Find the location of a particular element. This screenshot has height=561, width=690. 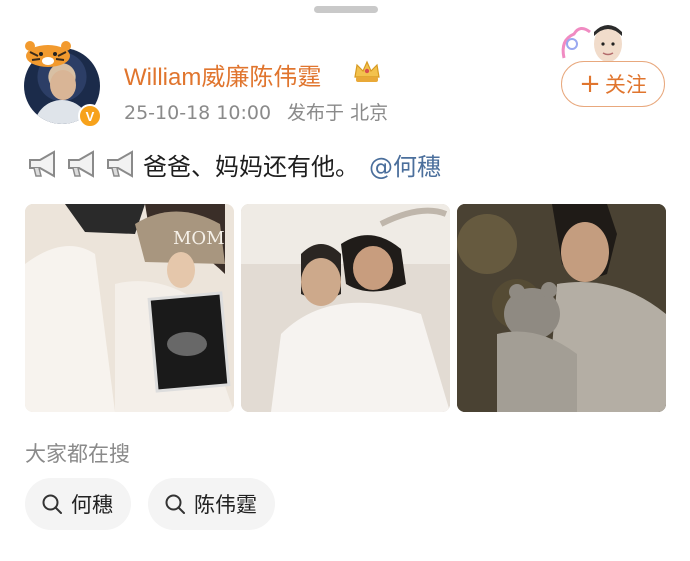

follow-button: + 关注 is located at coordinates (613, 84).